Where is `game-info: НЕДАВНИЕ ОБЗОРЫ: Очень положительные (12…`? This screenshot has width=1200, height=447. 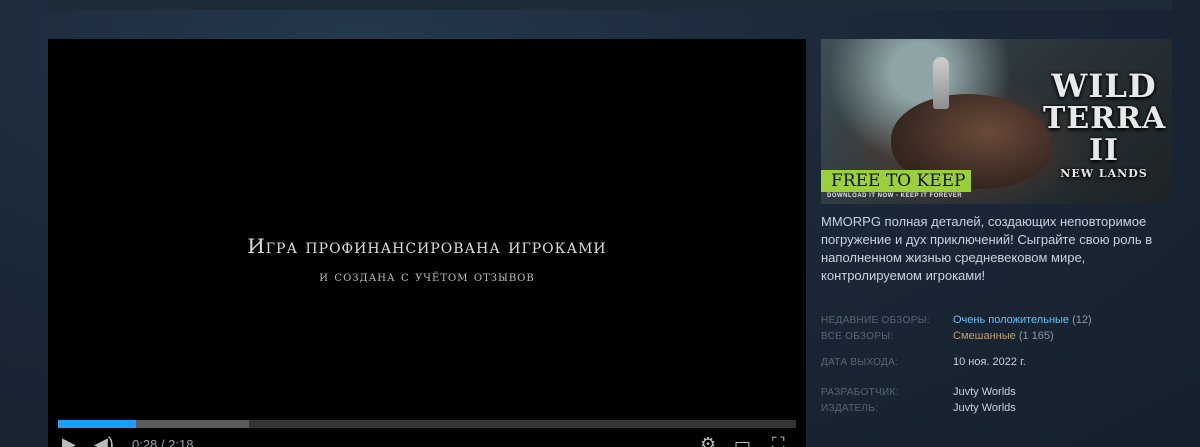 game-info: НЕДАВНИЕ ОБЗОРЫ: Очень положительные (12… is located at coordinates (996, 365).